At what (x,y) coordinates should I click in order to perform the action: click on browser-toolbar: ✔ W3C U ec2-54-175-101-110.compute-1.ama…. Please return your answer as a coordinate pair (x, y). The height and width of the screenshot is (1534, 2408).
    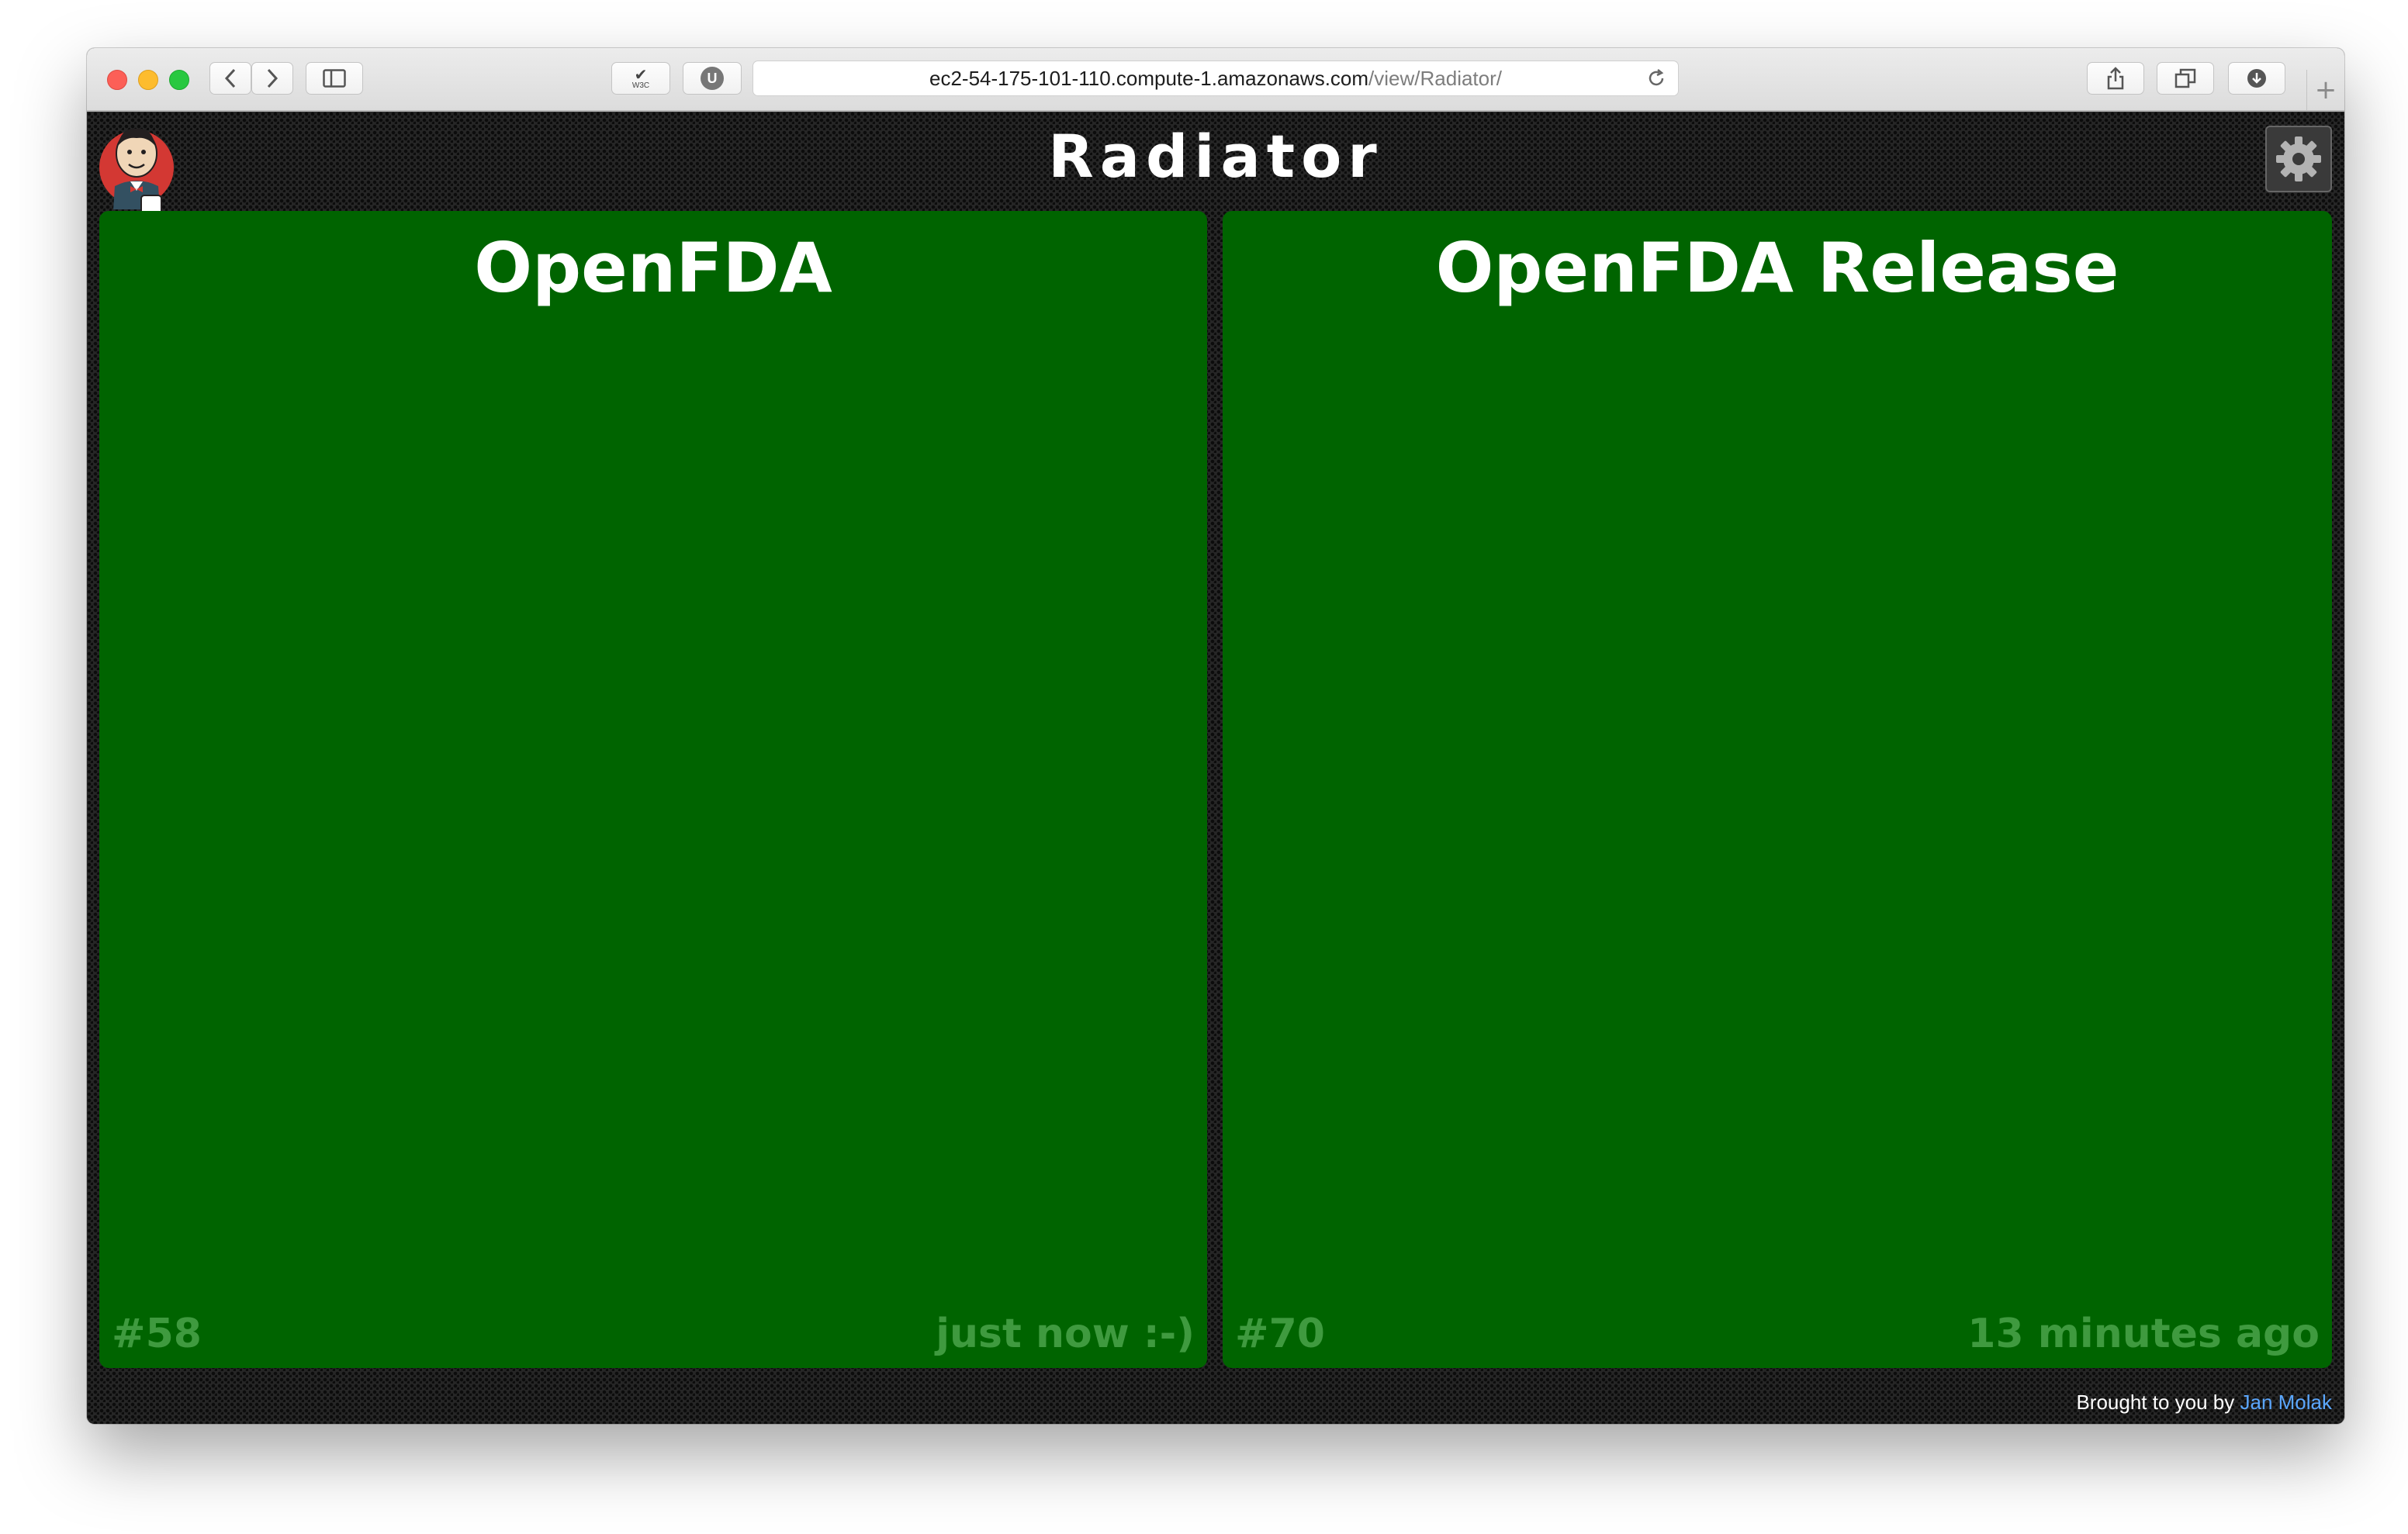
    Looking at the image, I should click on (1215, 80).